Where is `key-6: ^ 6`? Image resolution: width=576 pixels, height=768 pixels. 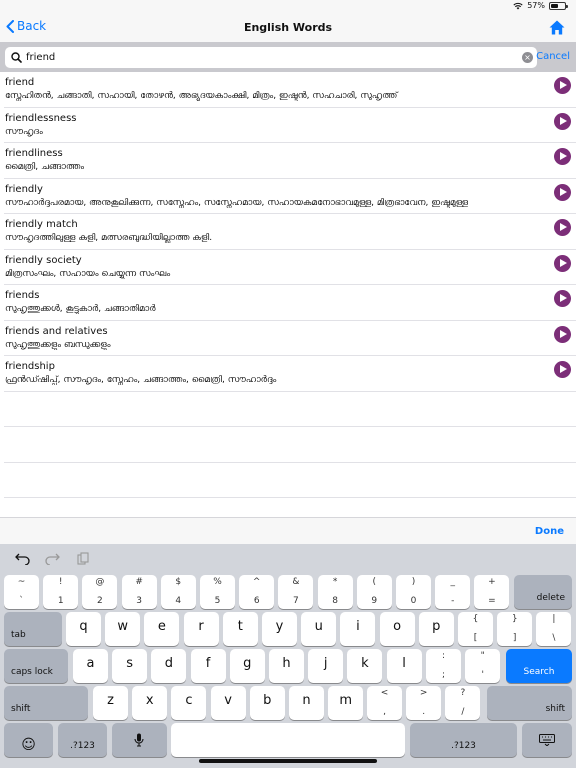 key-6: ^ 6 is located at coordinates (257, 592).